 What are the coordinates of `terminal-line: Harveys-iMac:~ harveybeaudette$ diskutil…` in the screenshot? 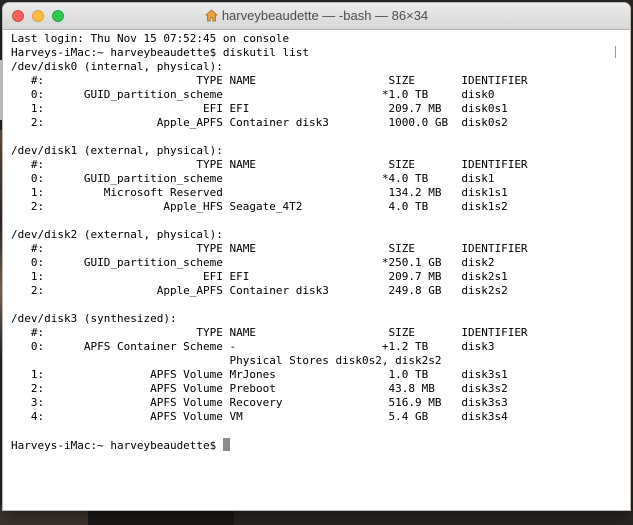 It's located at (160, 52).